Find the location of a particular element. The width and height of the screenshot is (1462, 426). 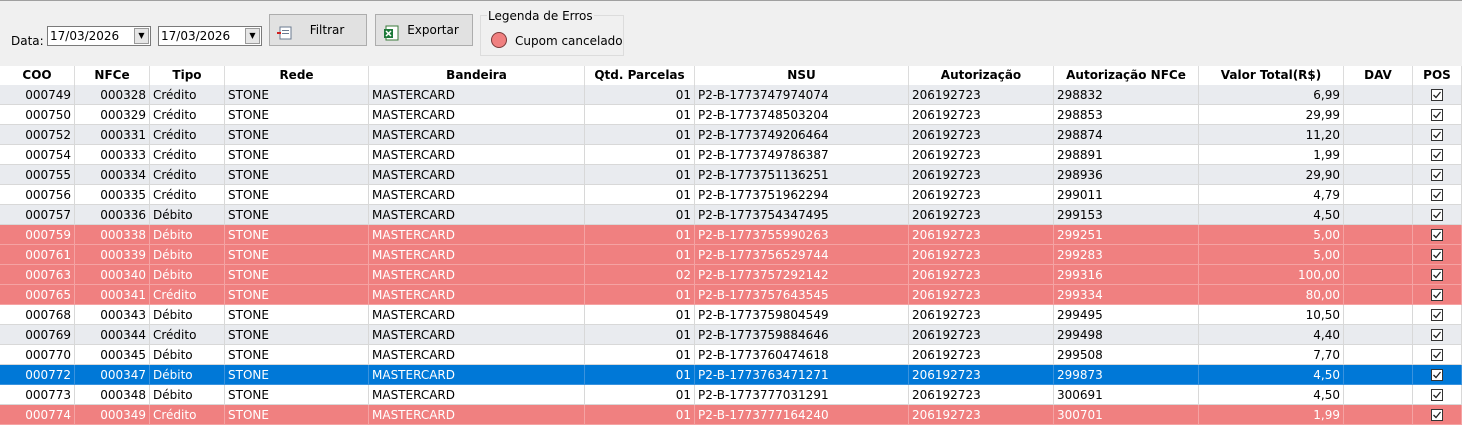

cell-tipo: Débito is located at coordinates (187, 255).